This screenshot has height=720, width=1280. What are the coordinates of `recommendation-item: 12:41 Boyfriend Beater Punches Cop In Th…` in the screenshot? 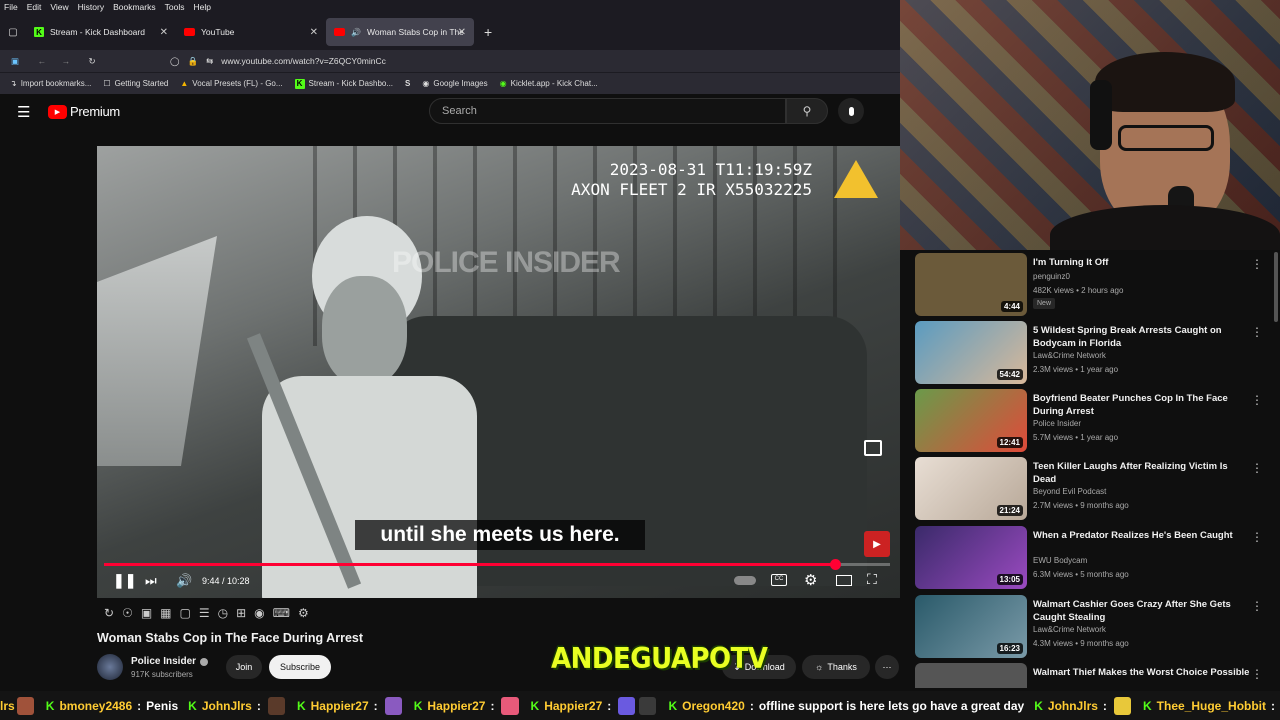 It's located at (1095, 421).